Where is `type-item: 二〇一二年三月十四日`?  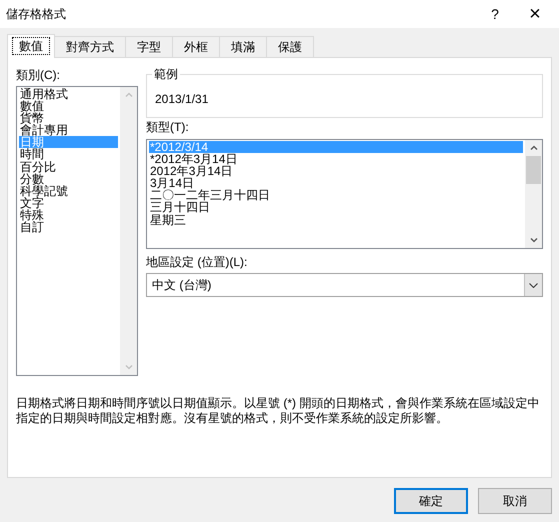
type-item: 二〇一二年三月十四日 is located at coordinates (336, 195).